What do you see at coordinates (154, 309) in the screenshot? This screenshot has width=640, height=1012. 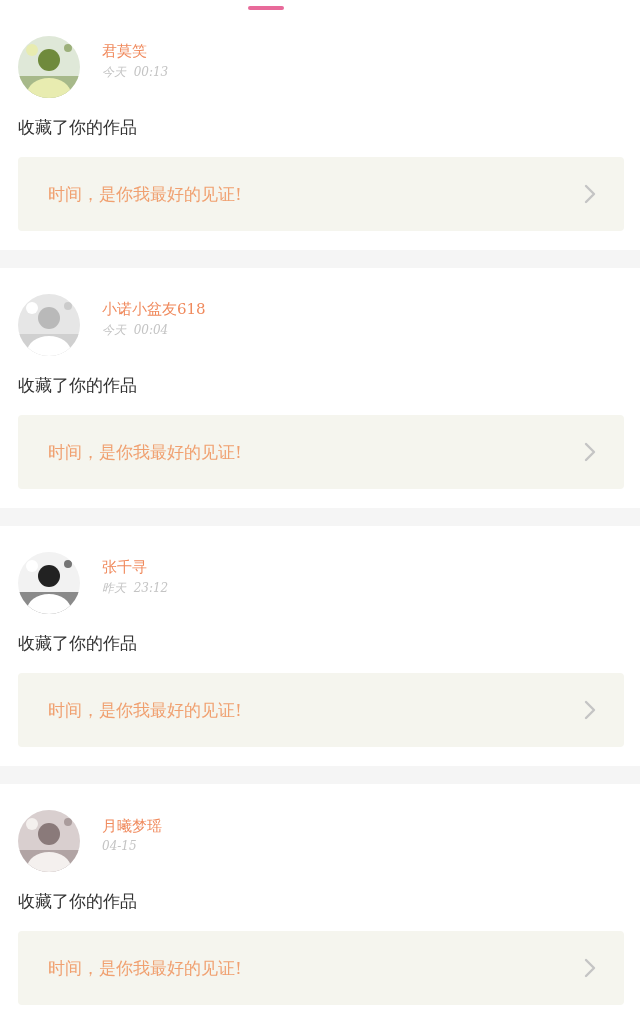 I see `user-name: 小诺小盆友618` at bounding box center [154, 309].